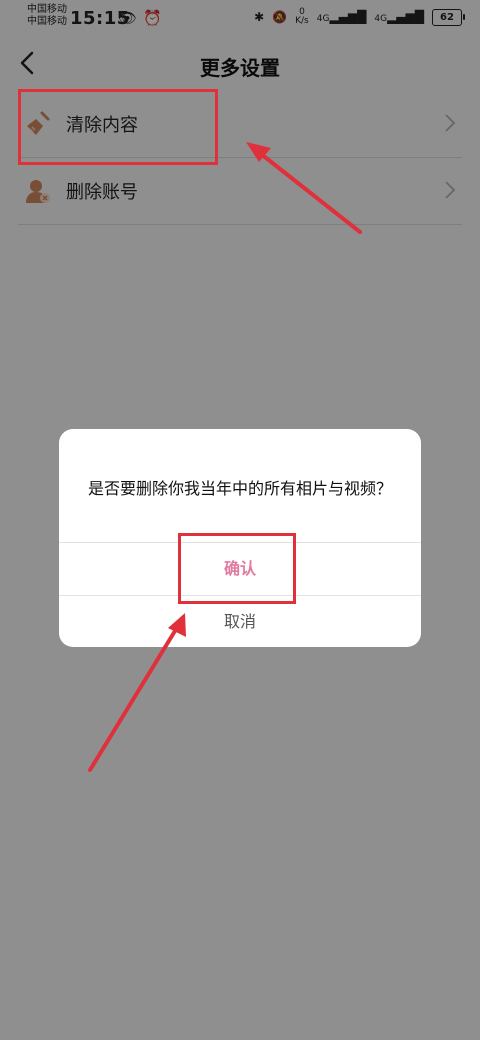 Image resolution: width=480 pixels, height=1040 pixels. I want to click on arrow-to-confirm, so click(137, 692).